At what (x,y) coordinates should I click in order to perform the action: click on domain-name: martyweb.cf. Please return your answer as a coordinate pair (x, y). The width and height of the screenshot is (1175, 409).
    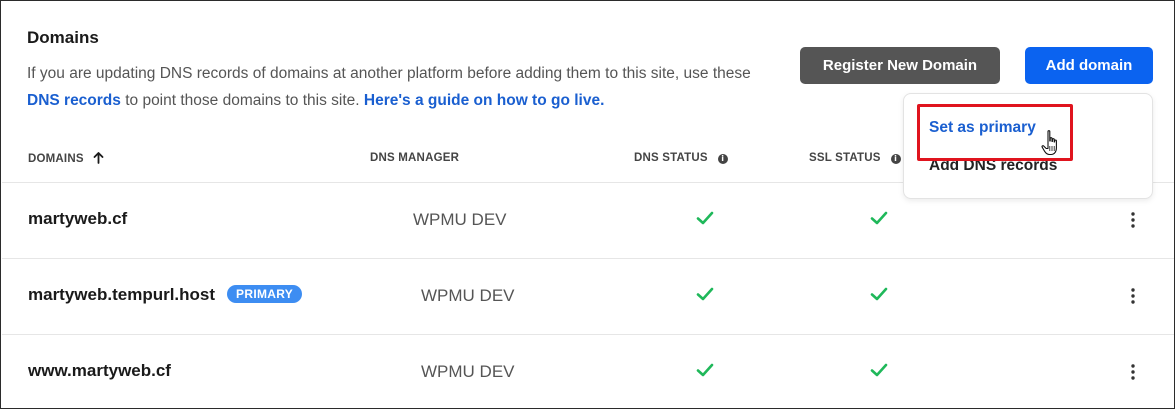
    Looking at the image, I should click on (78, 218).